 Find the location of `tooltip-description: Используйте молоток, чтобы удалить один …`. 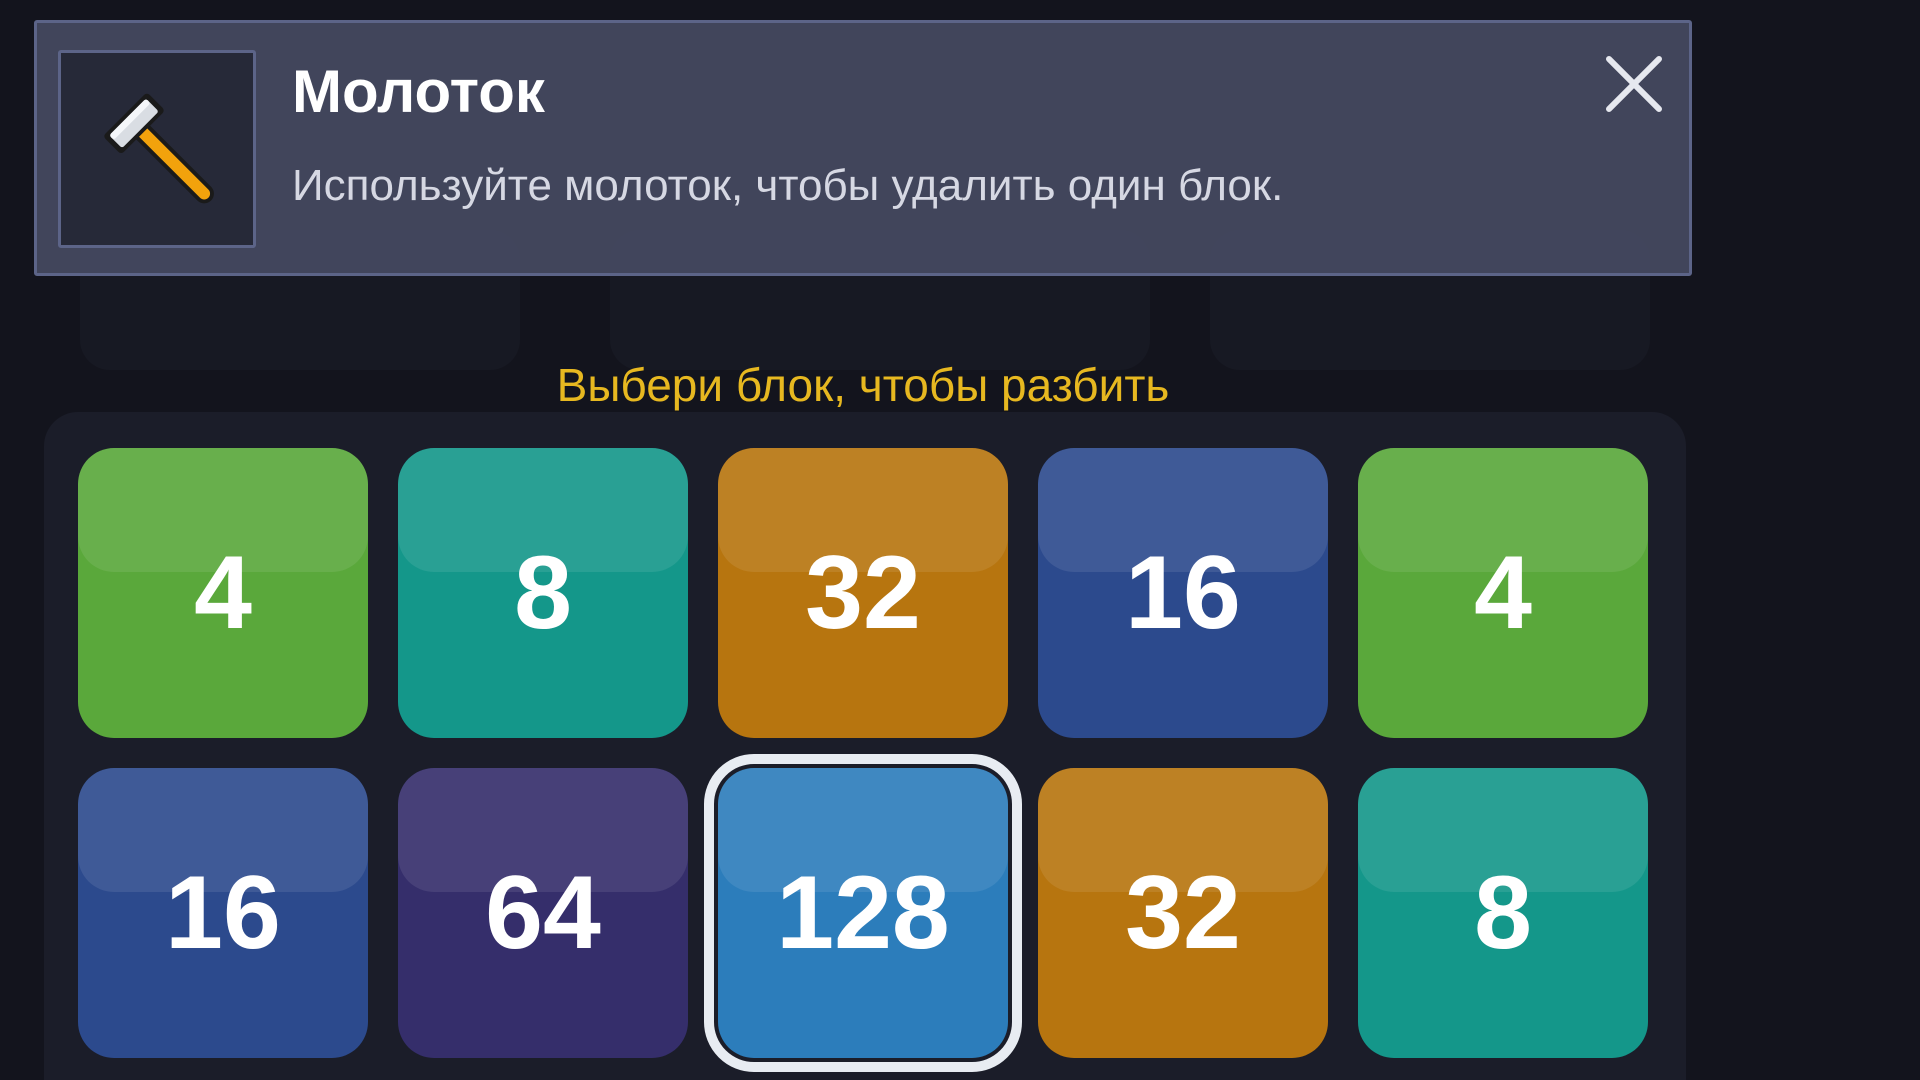

tooltip-description: Используйте молоток, чтобы удалить один … is located at coordinates (788, 185).